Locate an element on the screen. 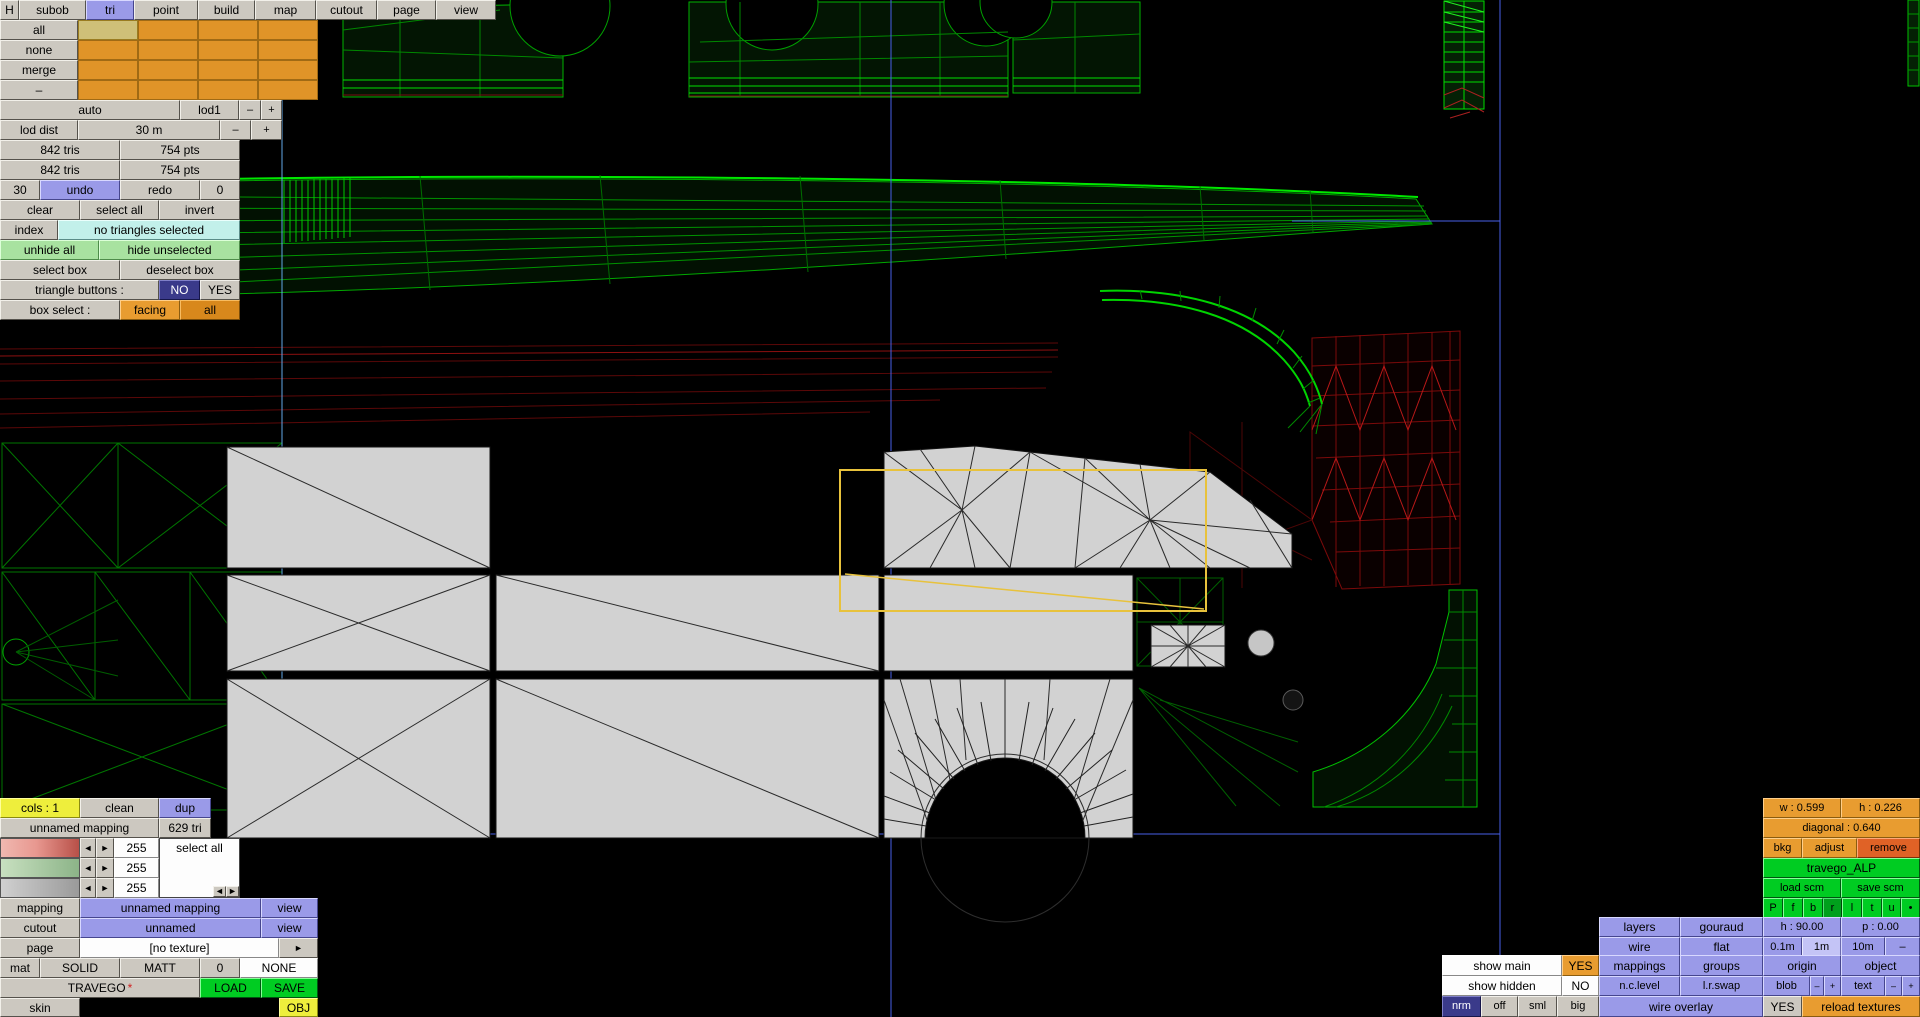 This screenshot has height=1017, width=1920. green-increment-button: ► is located at coordinates (105, 868).